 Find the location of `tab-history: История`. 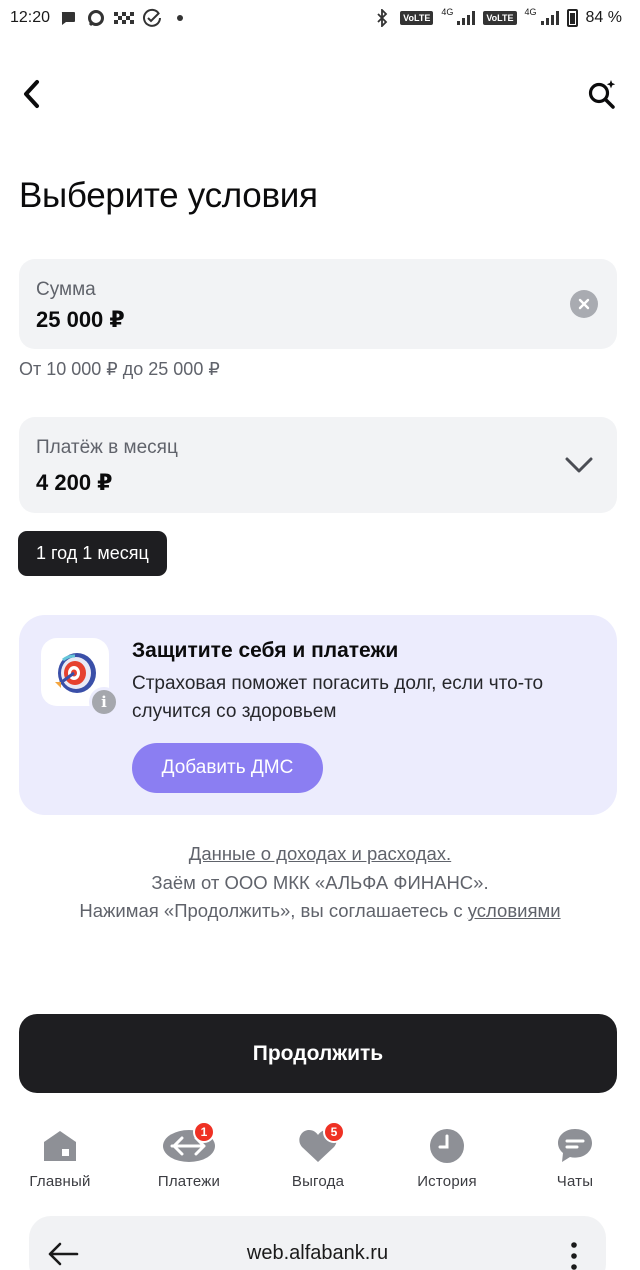

tab-history: История is located at coordinates (447, 1156).